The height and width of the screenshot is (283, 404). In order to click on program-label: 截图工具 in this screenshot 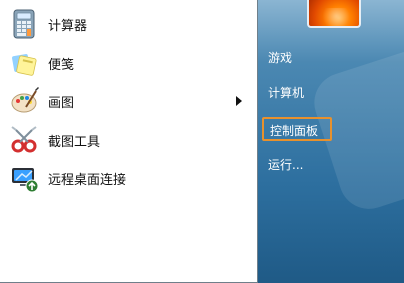, I will do `click(74, 142)`.